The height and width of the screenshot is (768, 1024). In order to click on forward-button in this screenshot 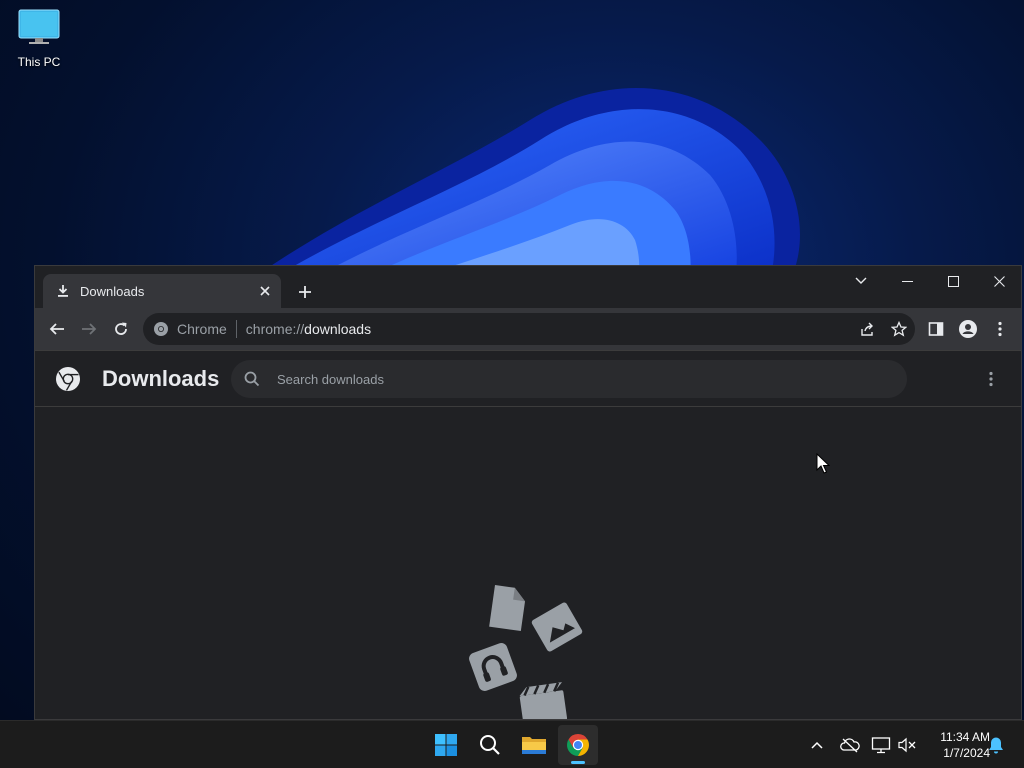, I will do `click(89, 329)`.